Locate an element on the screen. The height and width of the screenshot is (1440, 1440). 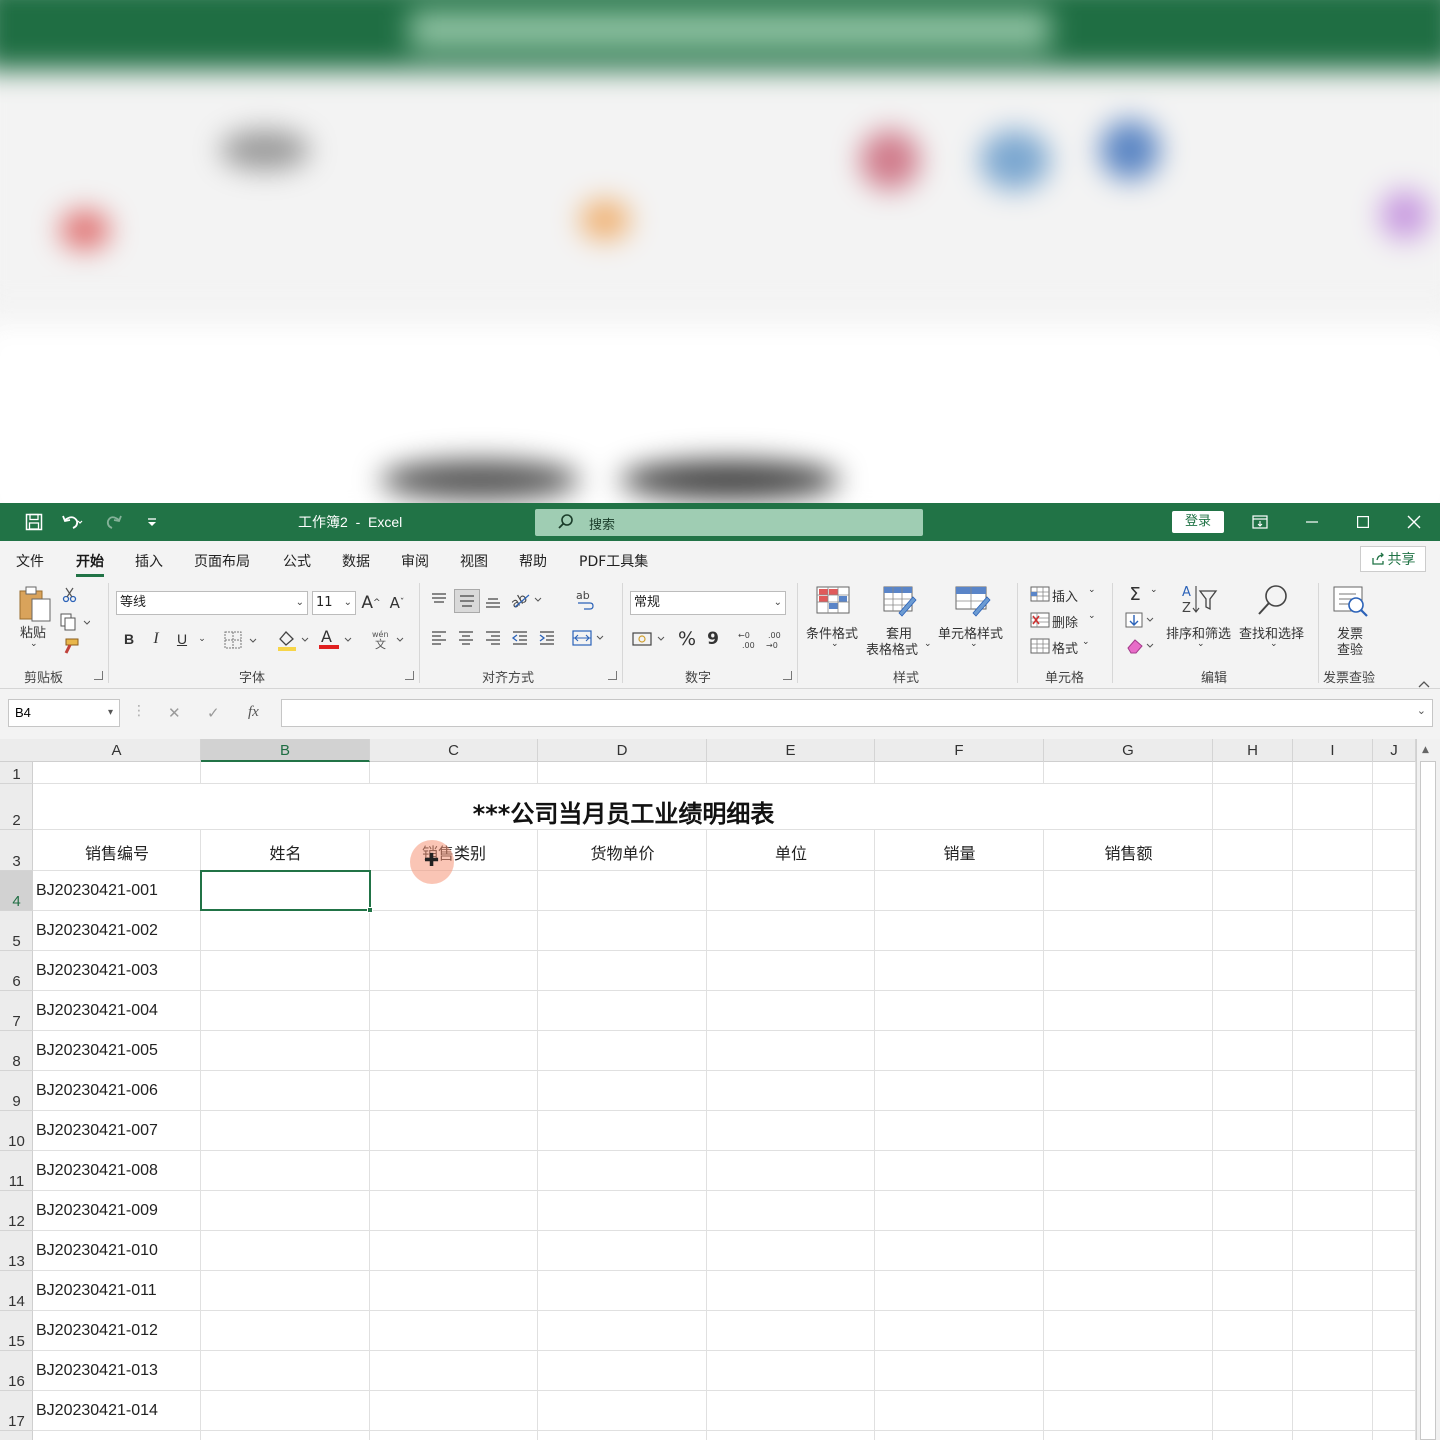
paste-icon is located at coordinates (35, 606).